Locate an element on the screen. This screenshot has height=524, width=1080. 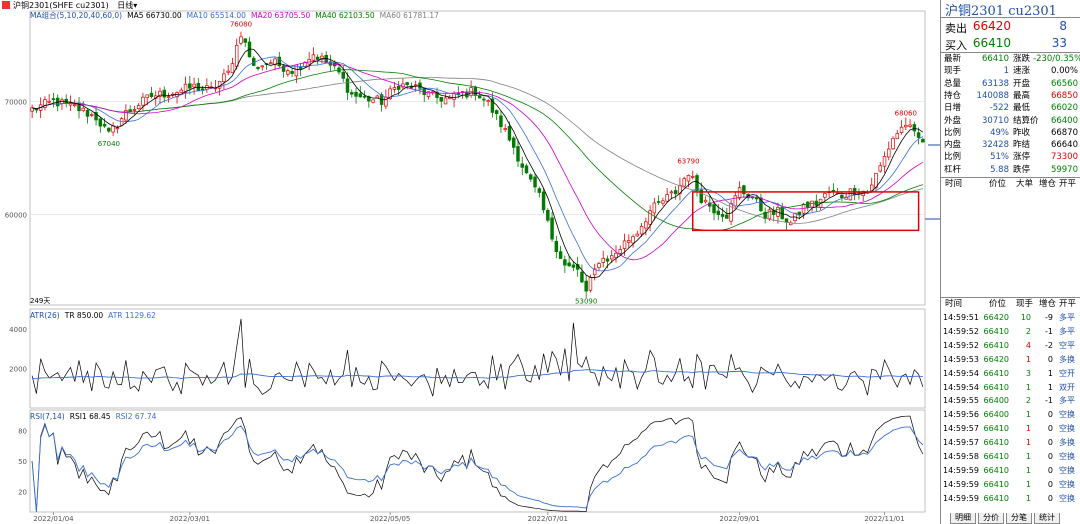
rsi-axis-label: 50 is located at coordinates (22, 462).